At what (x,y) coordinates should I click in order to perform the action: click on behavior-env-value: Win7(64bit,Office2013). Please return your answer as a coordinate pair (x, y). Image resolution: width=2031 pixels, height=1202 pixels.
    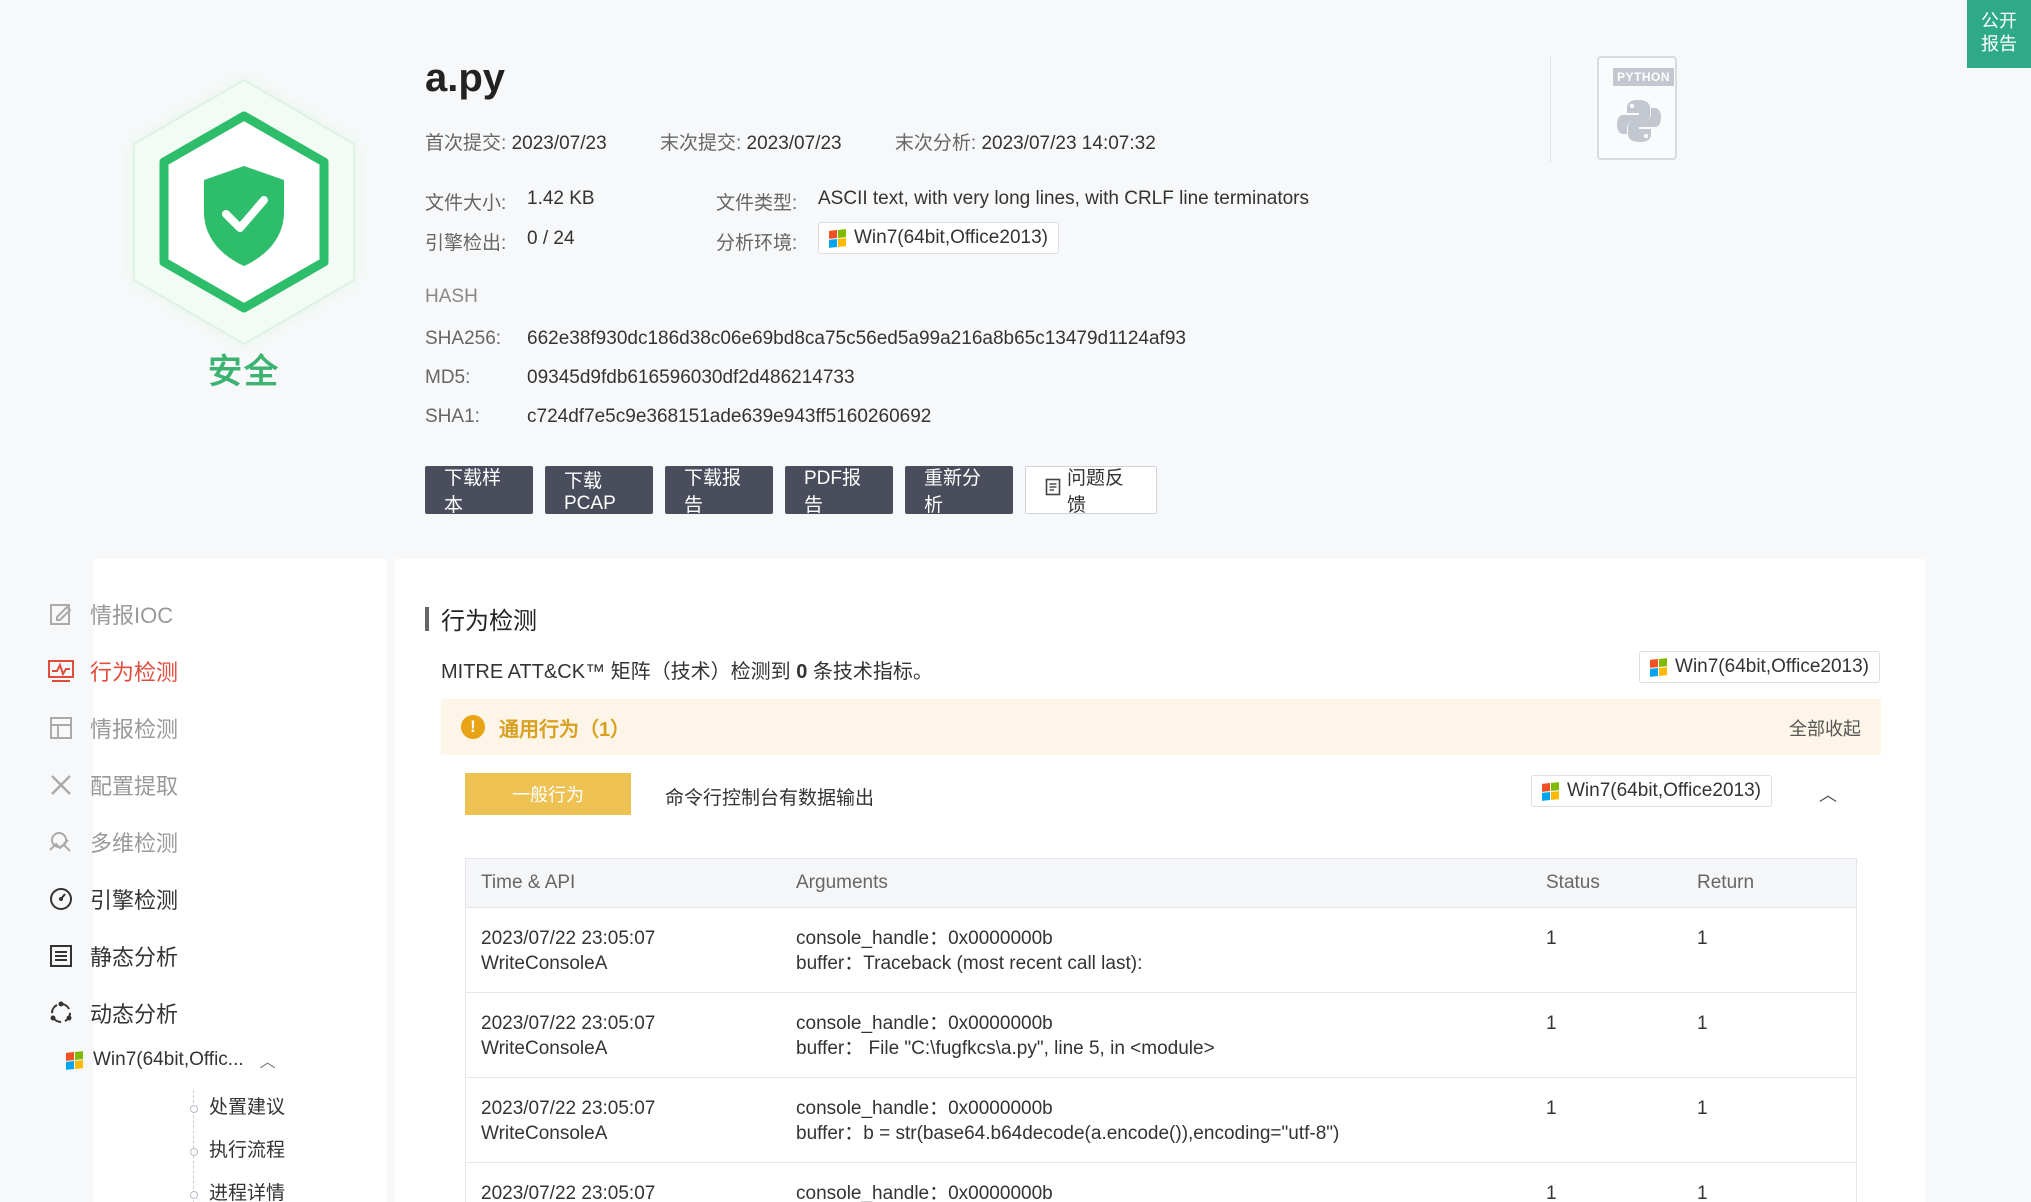
    Looking at the image, I should click on (1664, 790).